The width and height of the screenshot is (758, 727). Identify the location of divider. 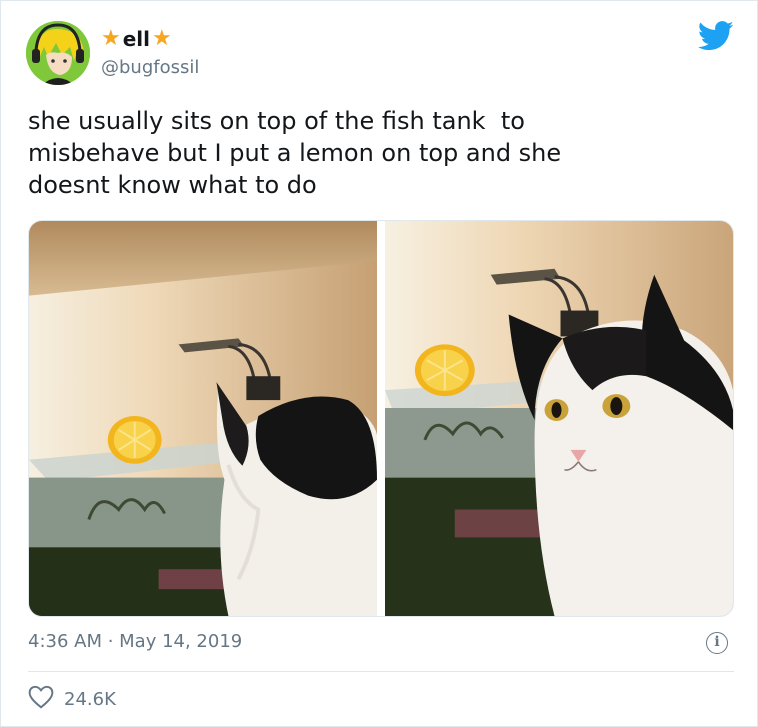
(381, 671).